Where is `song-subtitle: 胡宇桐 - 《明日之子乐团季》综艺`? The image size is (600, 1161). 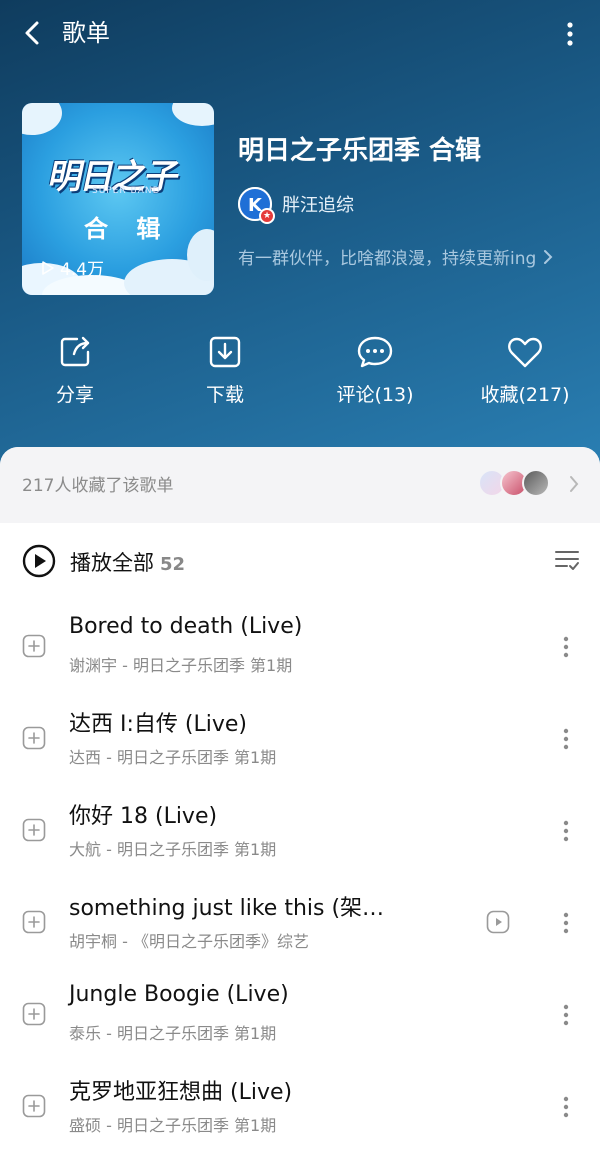 song-subtitle: 胡宇桐 - 《明日之子乐团季》综艺 is located at coordinates (189, 941).